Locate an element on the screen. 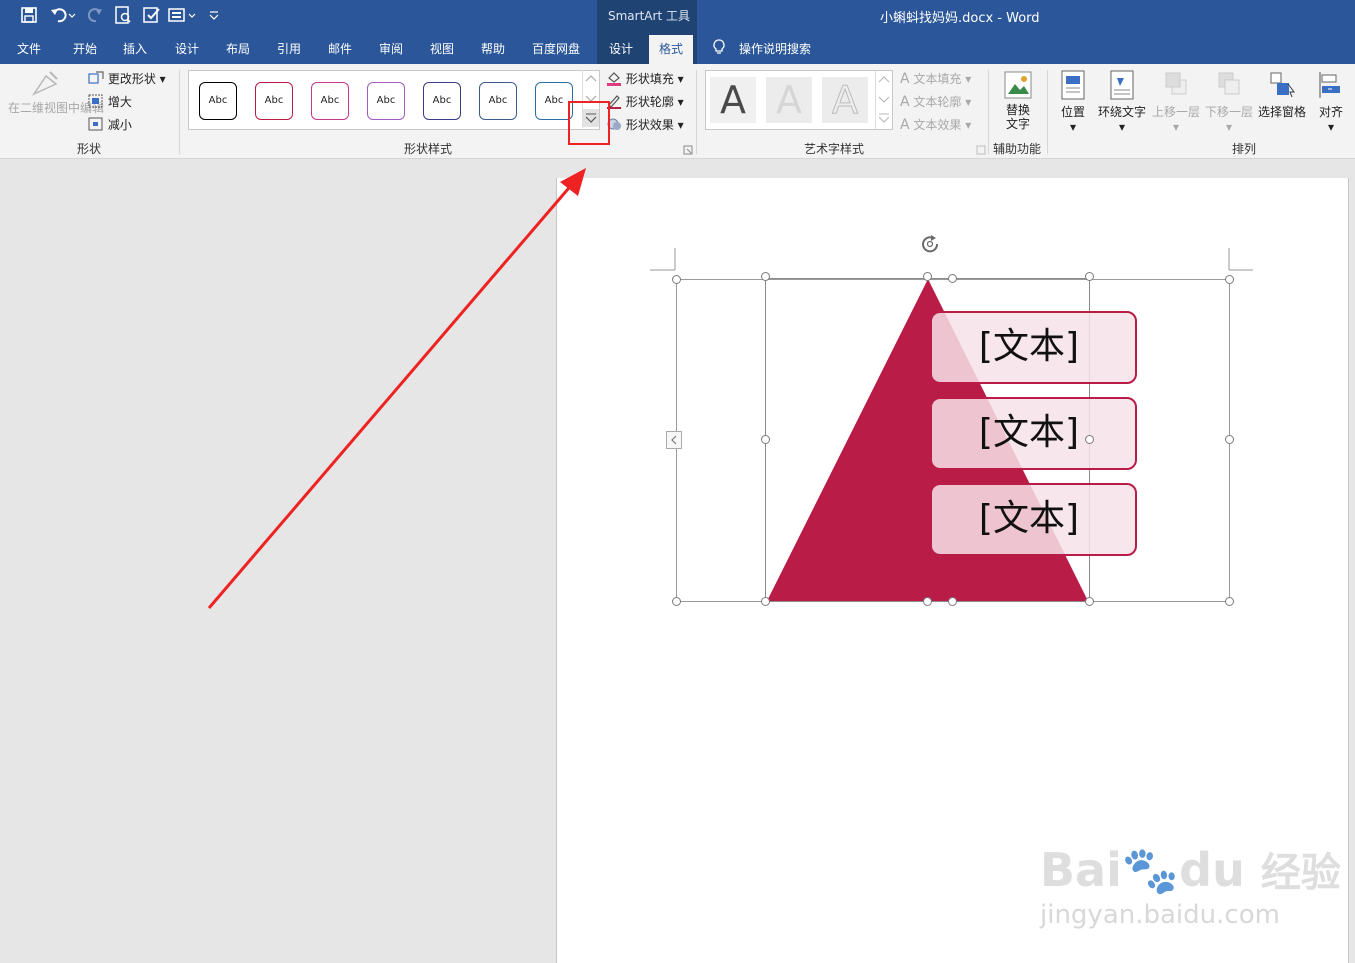 This screenshot has width=1355, height=963. text-outline-button: A 文本轮廓 ▾ is located at coordinates (935, 101).